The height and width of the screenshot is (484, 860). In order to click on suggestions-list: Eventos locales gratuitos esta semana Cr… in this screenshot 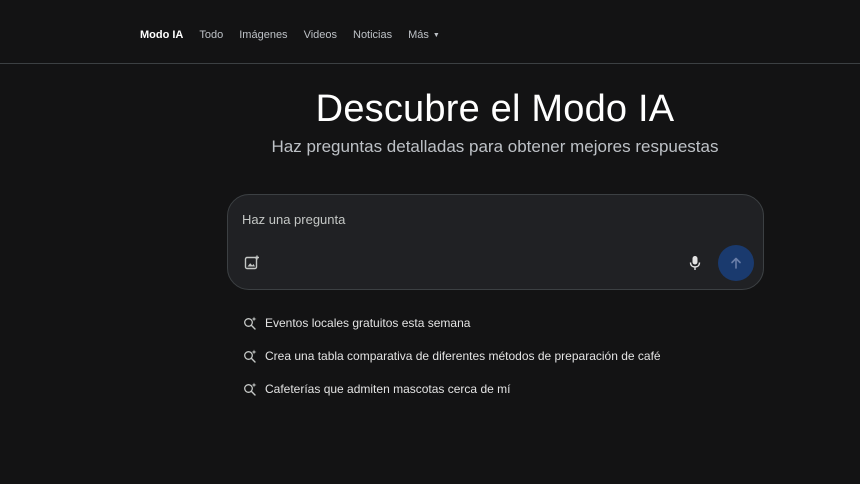, I will do `click(452, 364)`.